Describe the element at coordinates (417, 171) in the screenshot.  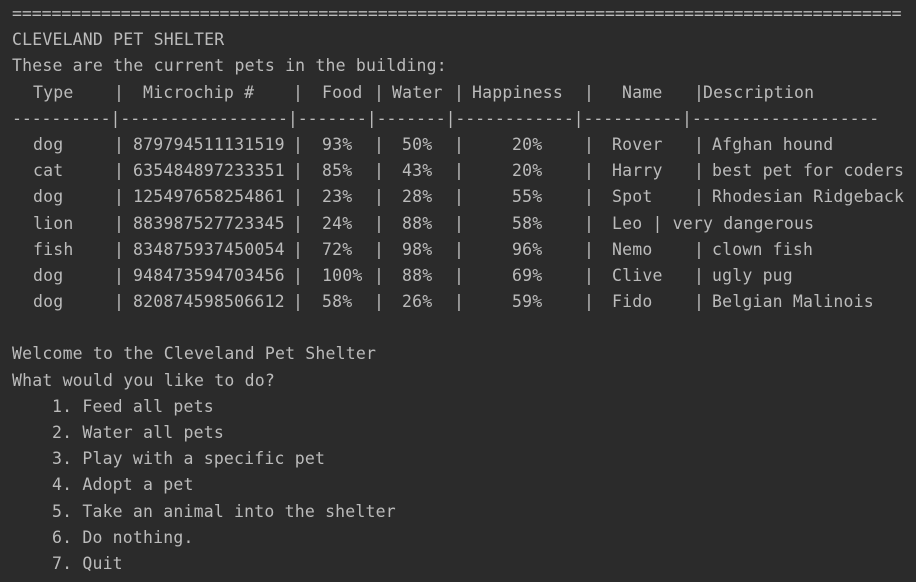
I see `cell-water: 43%` at that location.